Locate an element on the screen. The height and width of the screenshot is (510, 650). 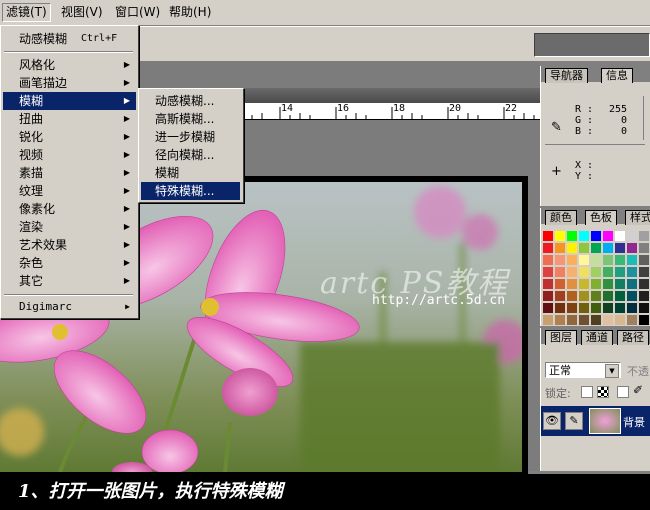
tab-channels: 通道 is located at coordinates (597, 337).